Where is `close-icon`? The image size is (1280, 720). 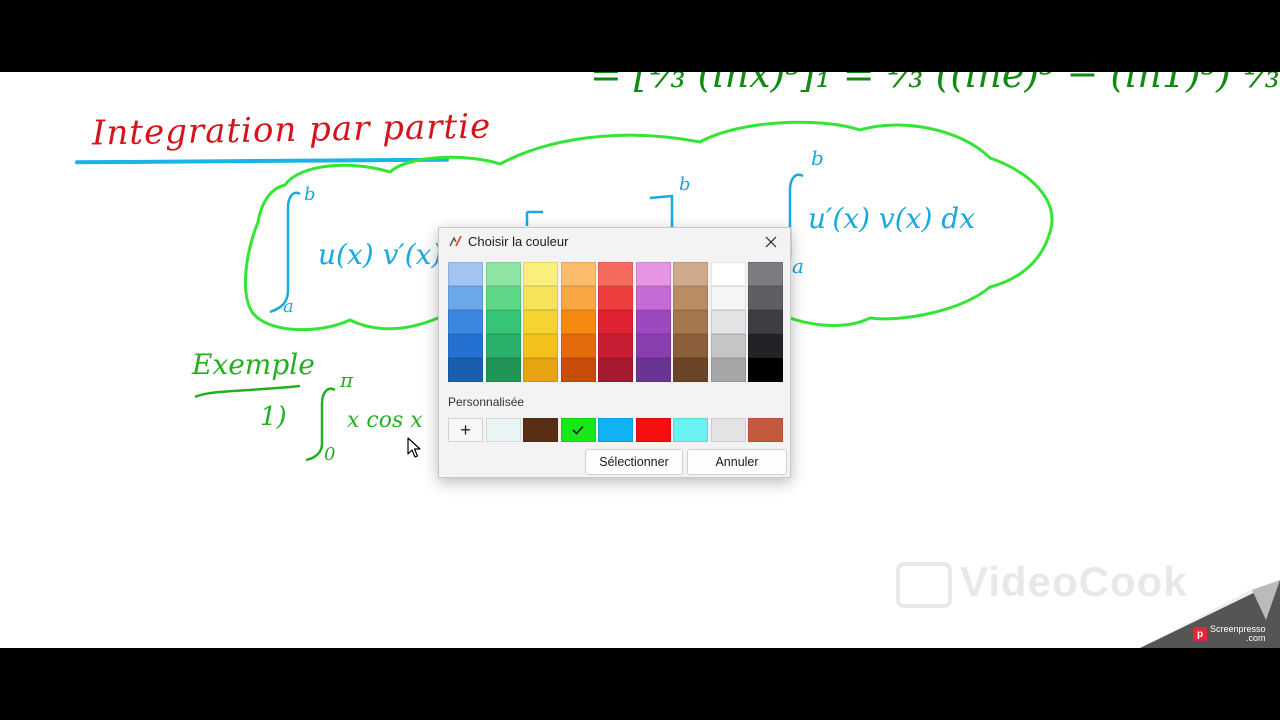
close-icon is located at coordinates (771, 242).